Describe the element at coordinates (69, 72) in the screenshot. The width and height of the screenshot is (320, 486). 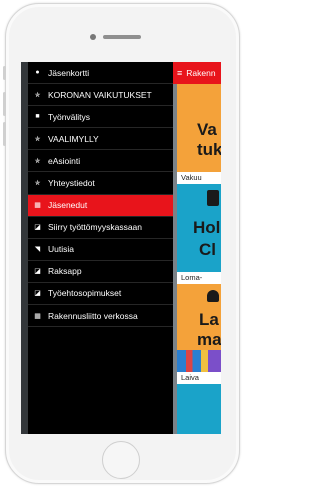
I see `menu-item-label: Jäsenkortti` at that location.